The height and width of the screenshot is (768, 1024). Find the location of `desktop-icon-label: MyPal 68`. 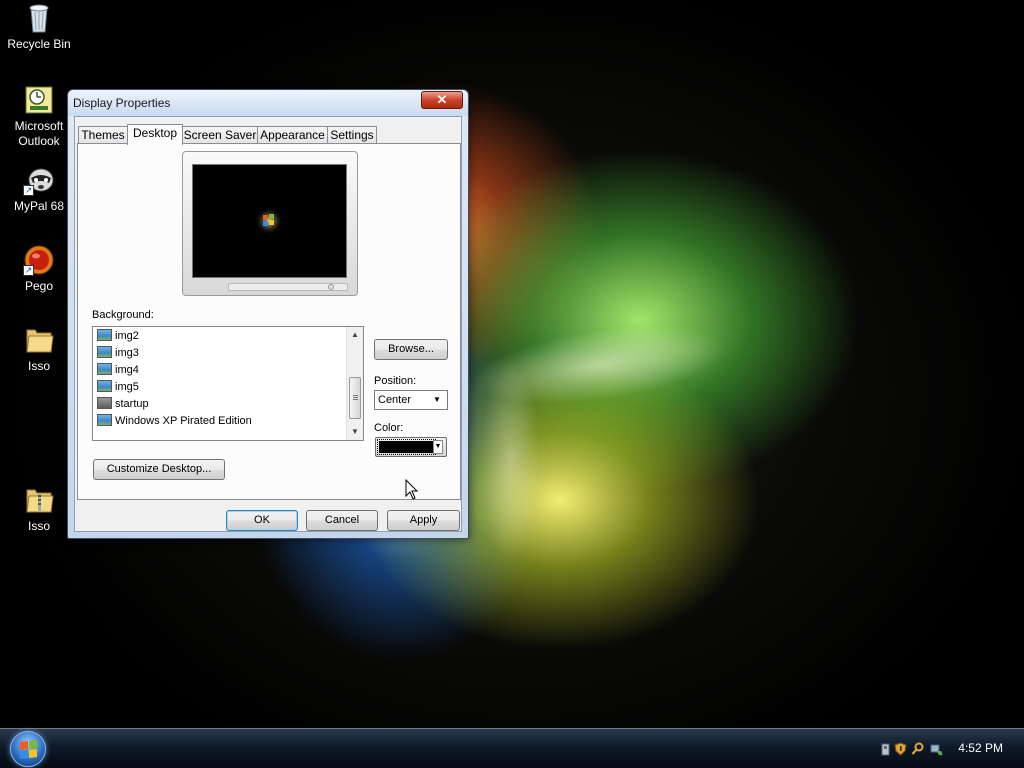

desktop-icon-label: MyPal 68 is located at coordinates (39, 206).